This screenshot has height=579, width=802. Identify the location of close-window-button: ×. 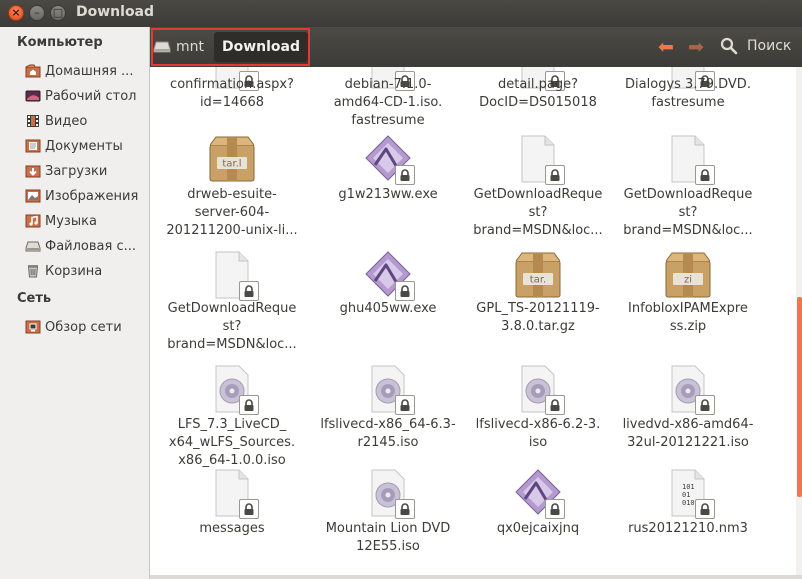
(16, 13).